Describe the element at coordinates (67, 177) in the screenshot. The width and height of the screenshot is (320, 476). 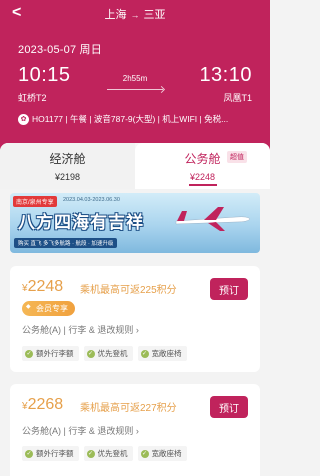
I see `tab-economy-price: ¥2198` at that location.